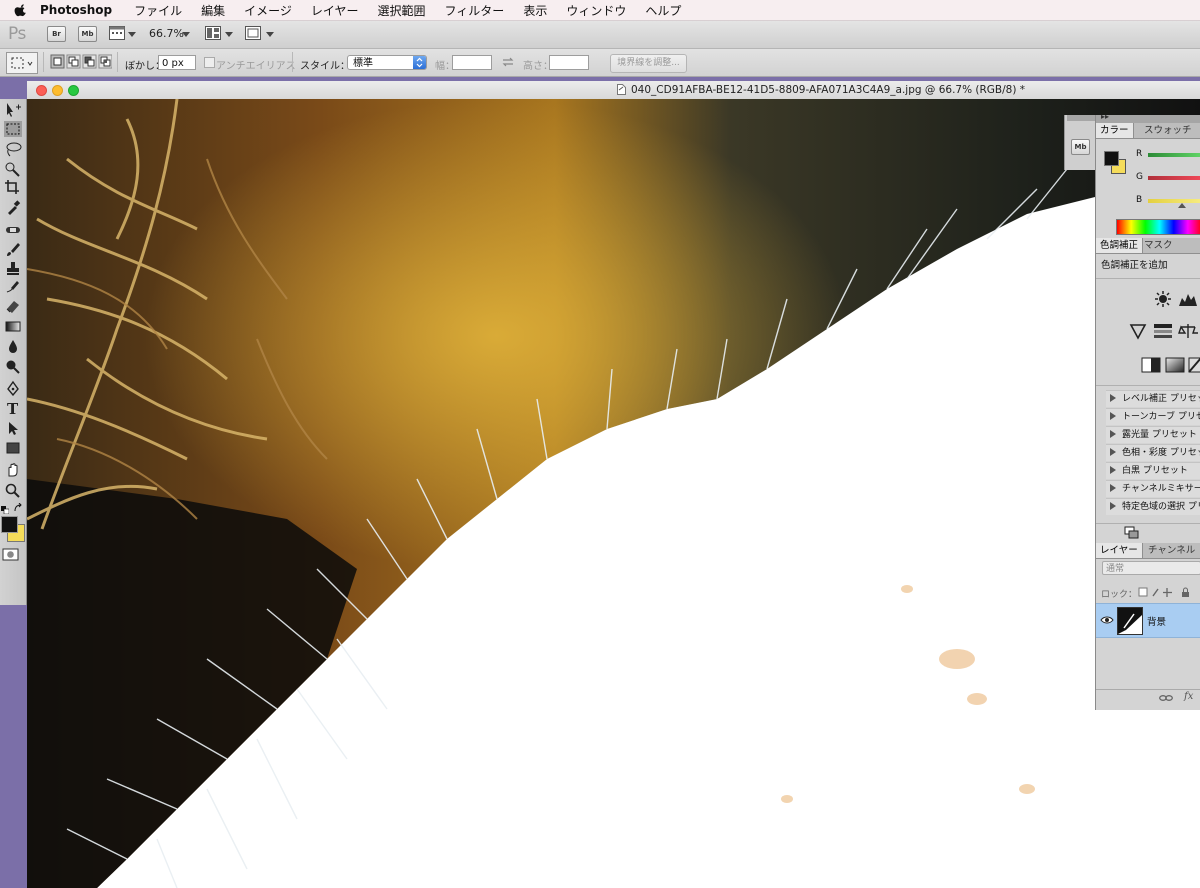 The height and width of the screenshot is (888, 1200). I want to click on preset-curves: トーンカーブ プリセット, so click(1153, 416).